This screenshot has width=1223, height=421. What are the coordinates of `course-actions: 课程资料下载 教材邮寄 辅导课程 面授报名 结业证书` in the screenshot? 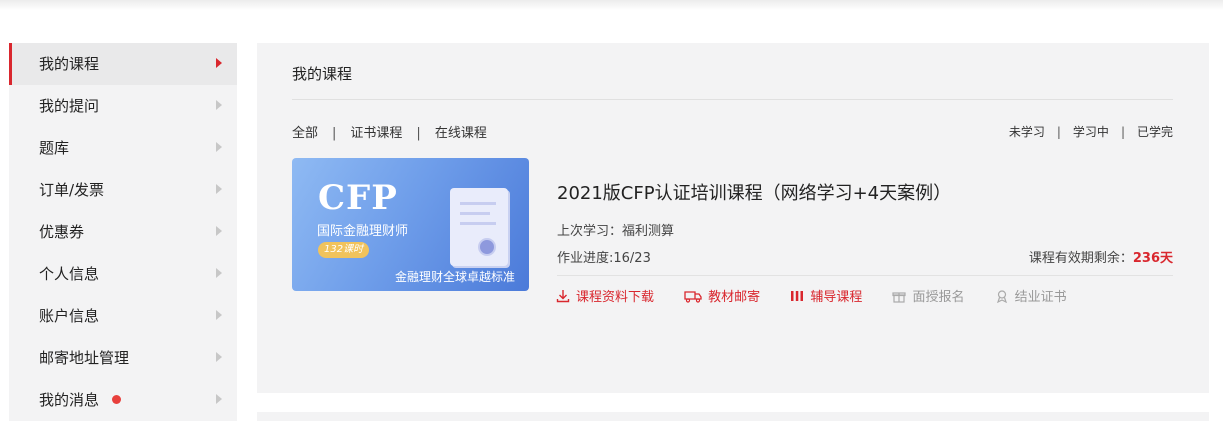 It's located at (824, 296).